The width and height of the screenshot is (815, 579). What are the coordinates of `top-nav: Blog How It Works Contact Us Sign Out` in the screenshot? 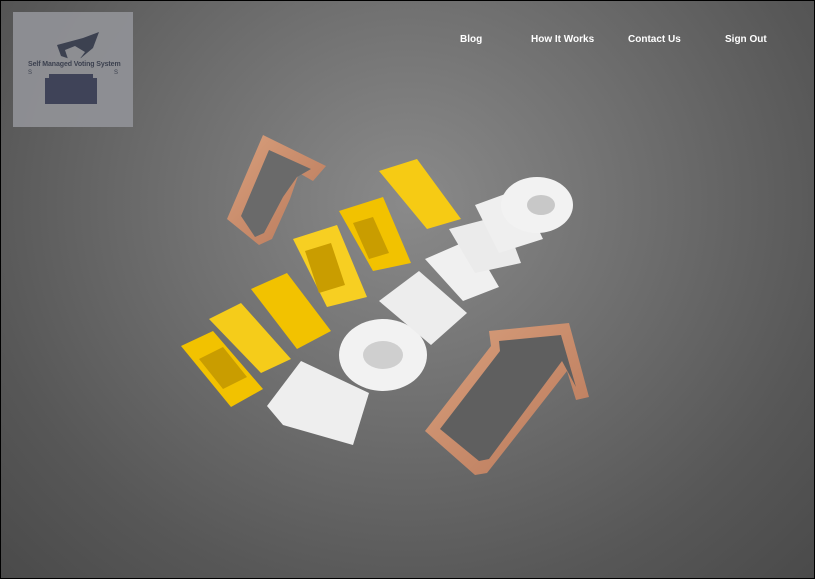 It's located at (407, 42).